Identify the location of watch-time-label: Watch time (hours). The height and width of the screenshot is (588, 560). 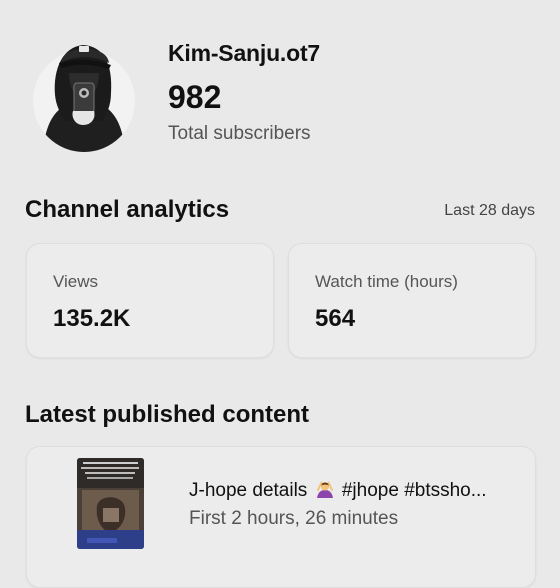
(386, 281).